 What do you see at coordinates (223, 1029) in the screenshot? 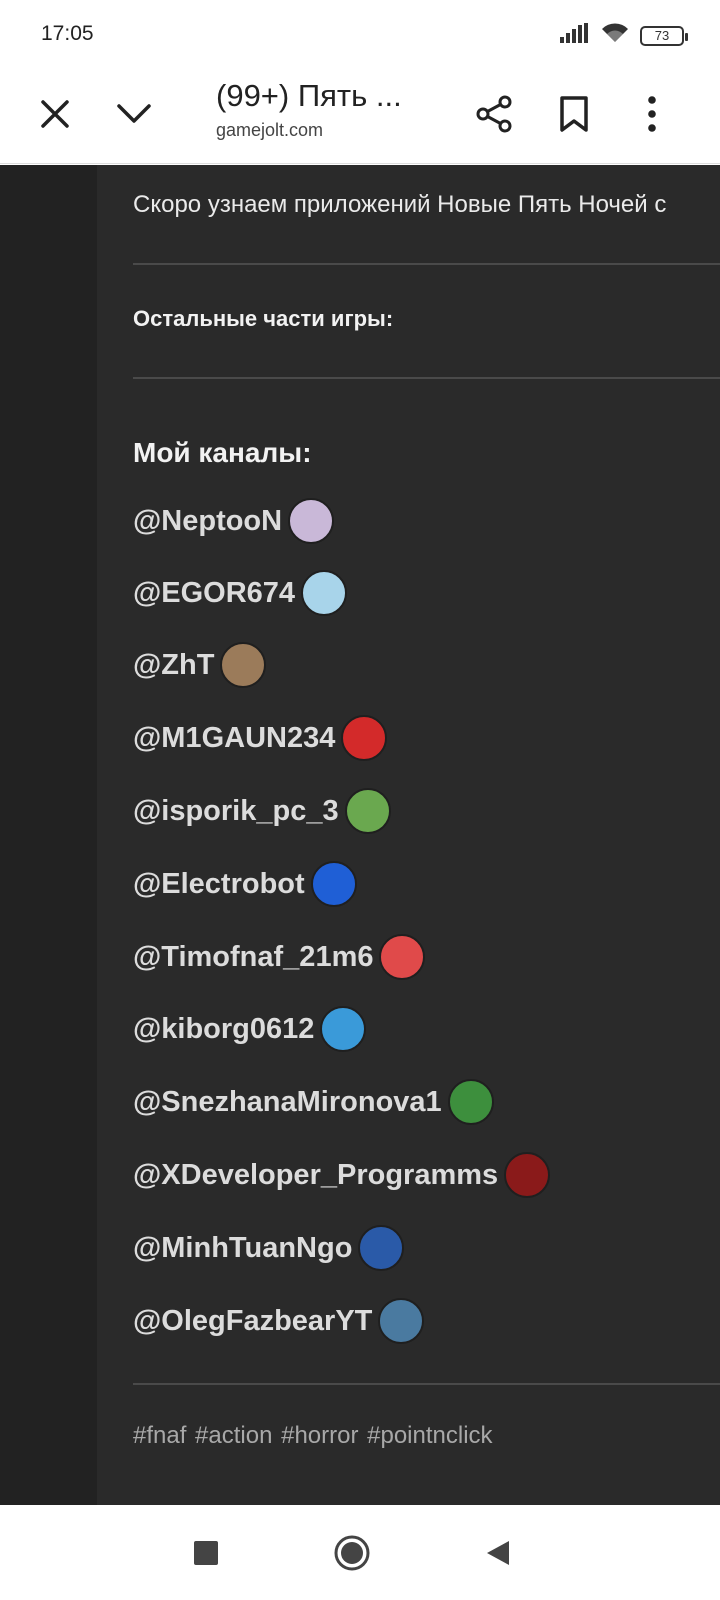
I see `channel-name: @kiborg0612` at bounding box center [223, 1029].